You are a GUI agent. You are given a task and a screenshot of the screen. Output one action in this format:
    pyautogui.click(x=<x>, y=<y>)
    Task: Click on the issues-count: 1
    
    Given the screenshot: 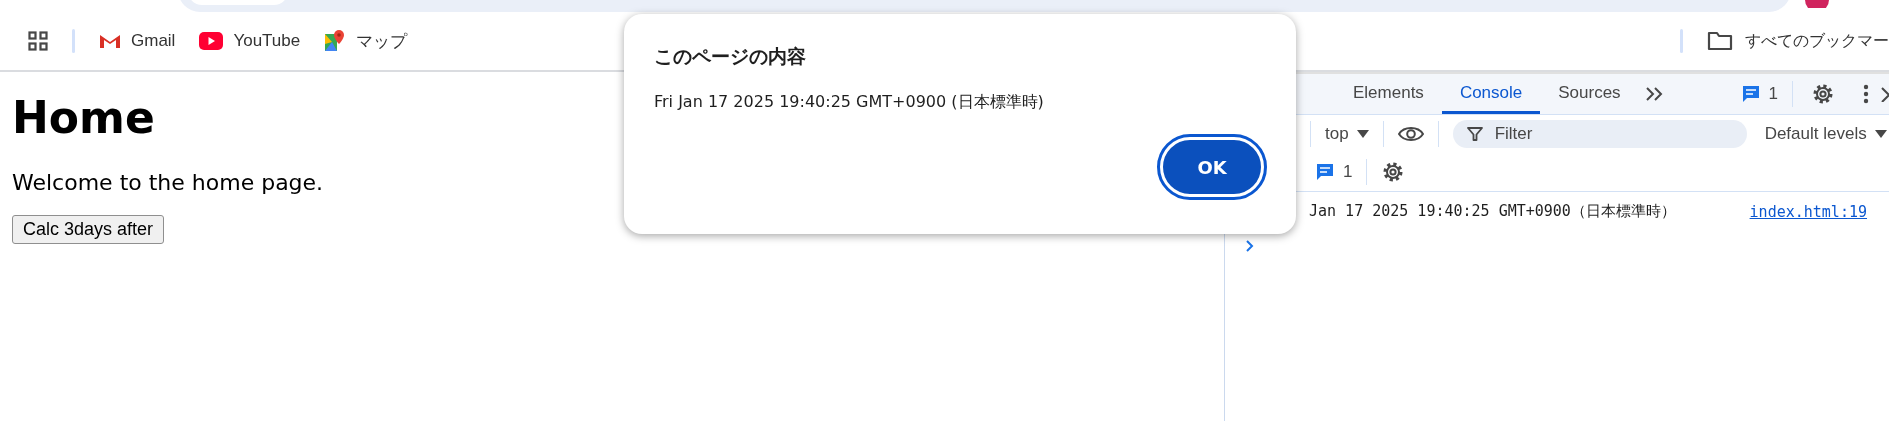 What is the action you would take?
    pyautogui.click(x=1773, y=94)
    